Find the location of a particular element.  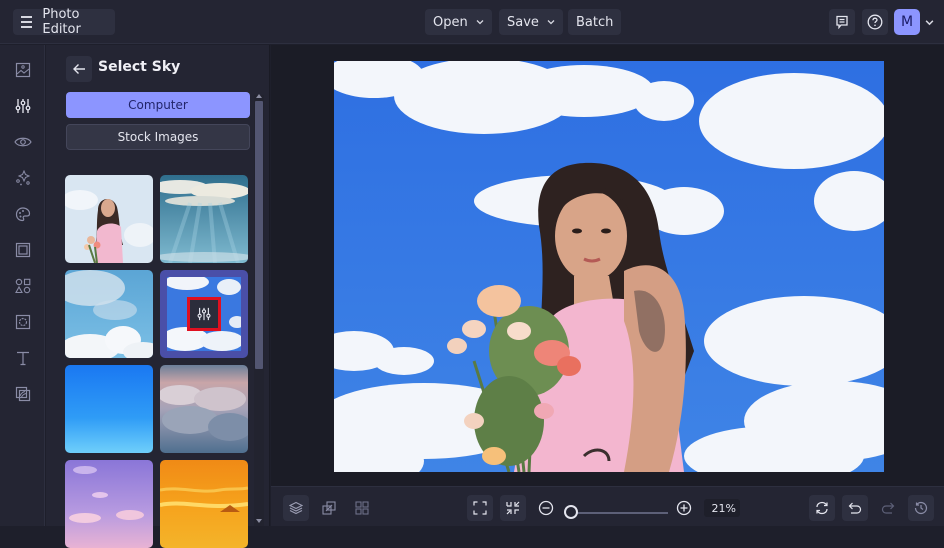

zoom-in-button is located at coordinates (684, 508).